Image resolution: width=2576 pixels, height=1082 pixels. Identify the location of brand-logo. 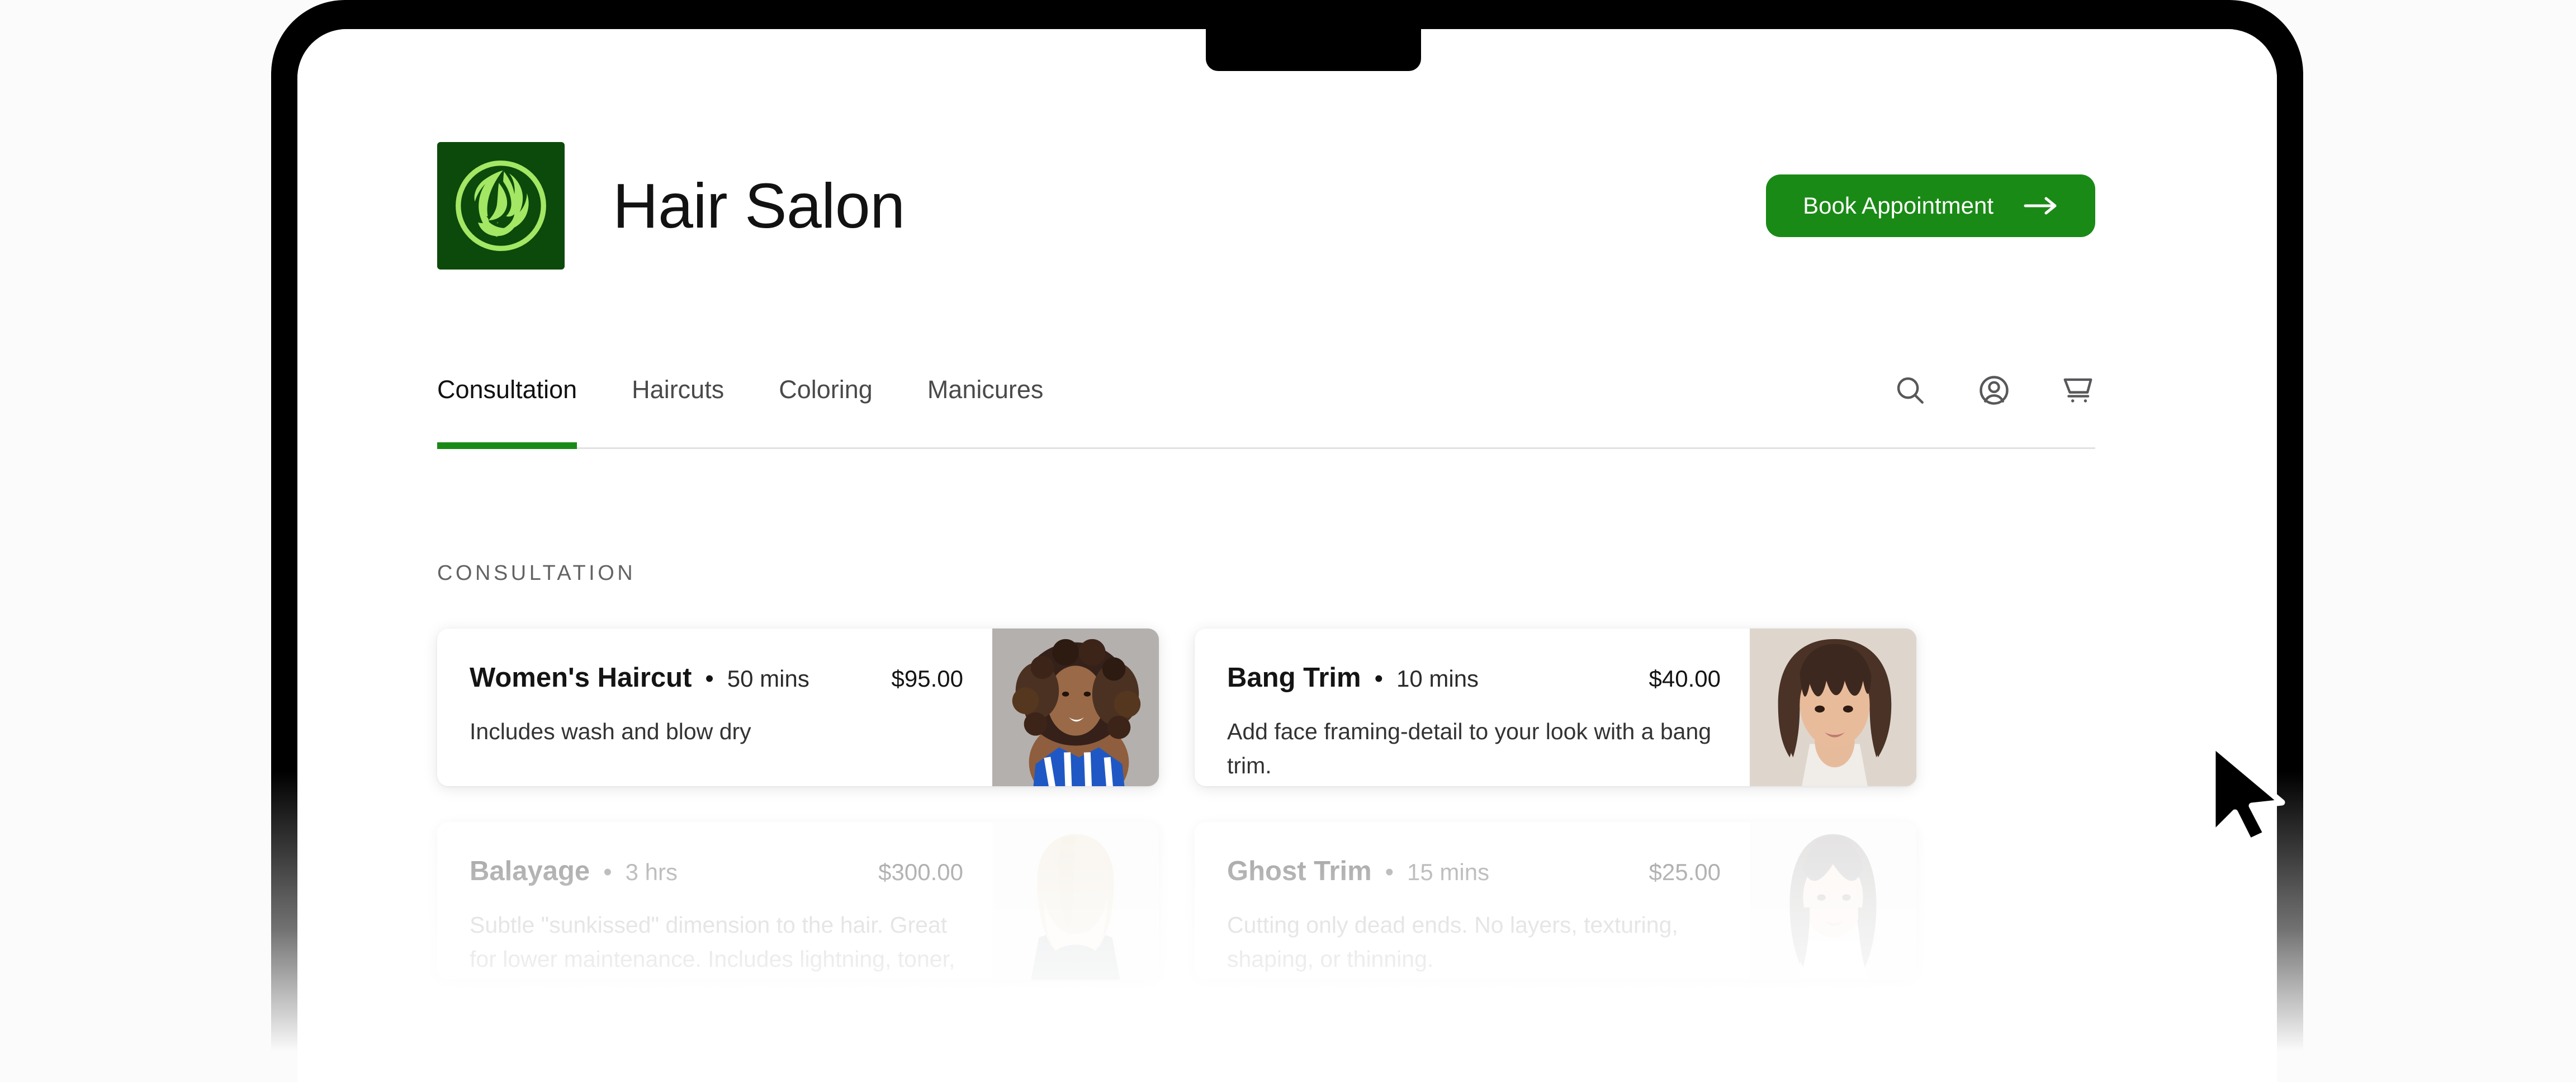
(501, 206).